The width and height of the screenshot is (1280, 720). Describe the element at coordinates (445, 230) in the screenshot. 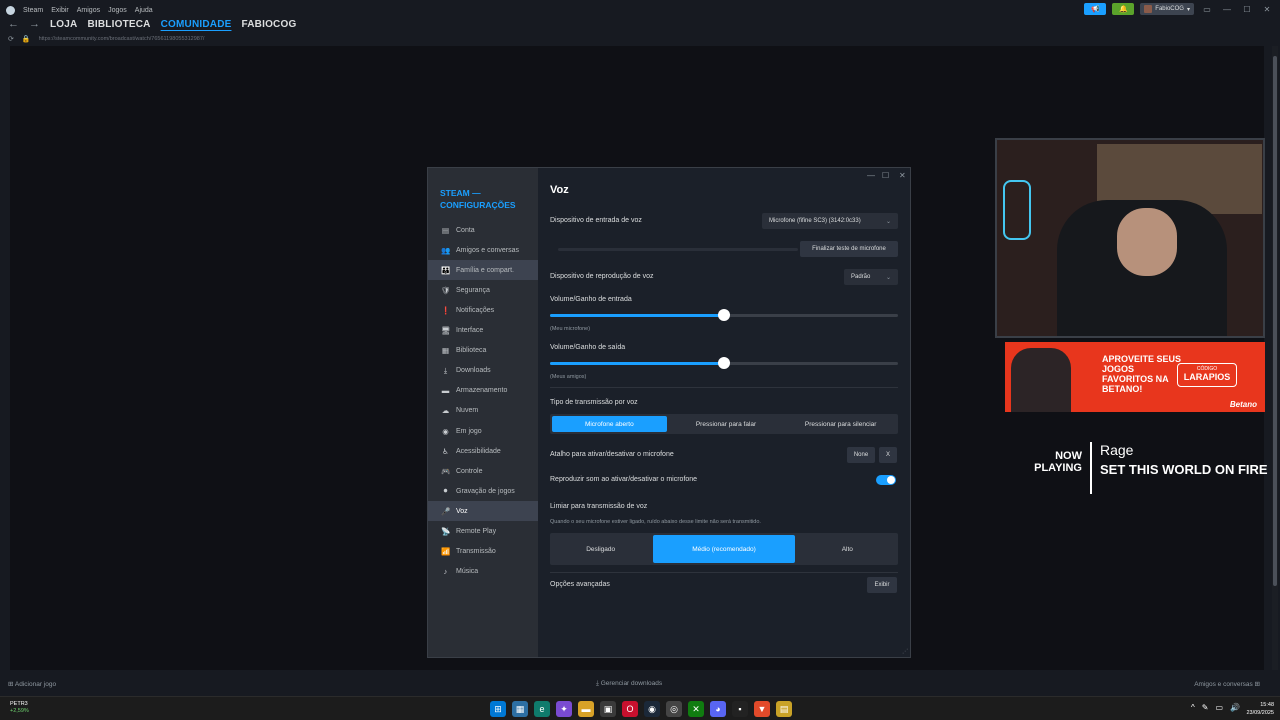

I see `sidebar-icon: ▤` at that location.